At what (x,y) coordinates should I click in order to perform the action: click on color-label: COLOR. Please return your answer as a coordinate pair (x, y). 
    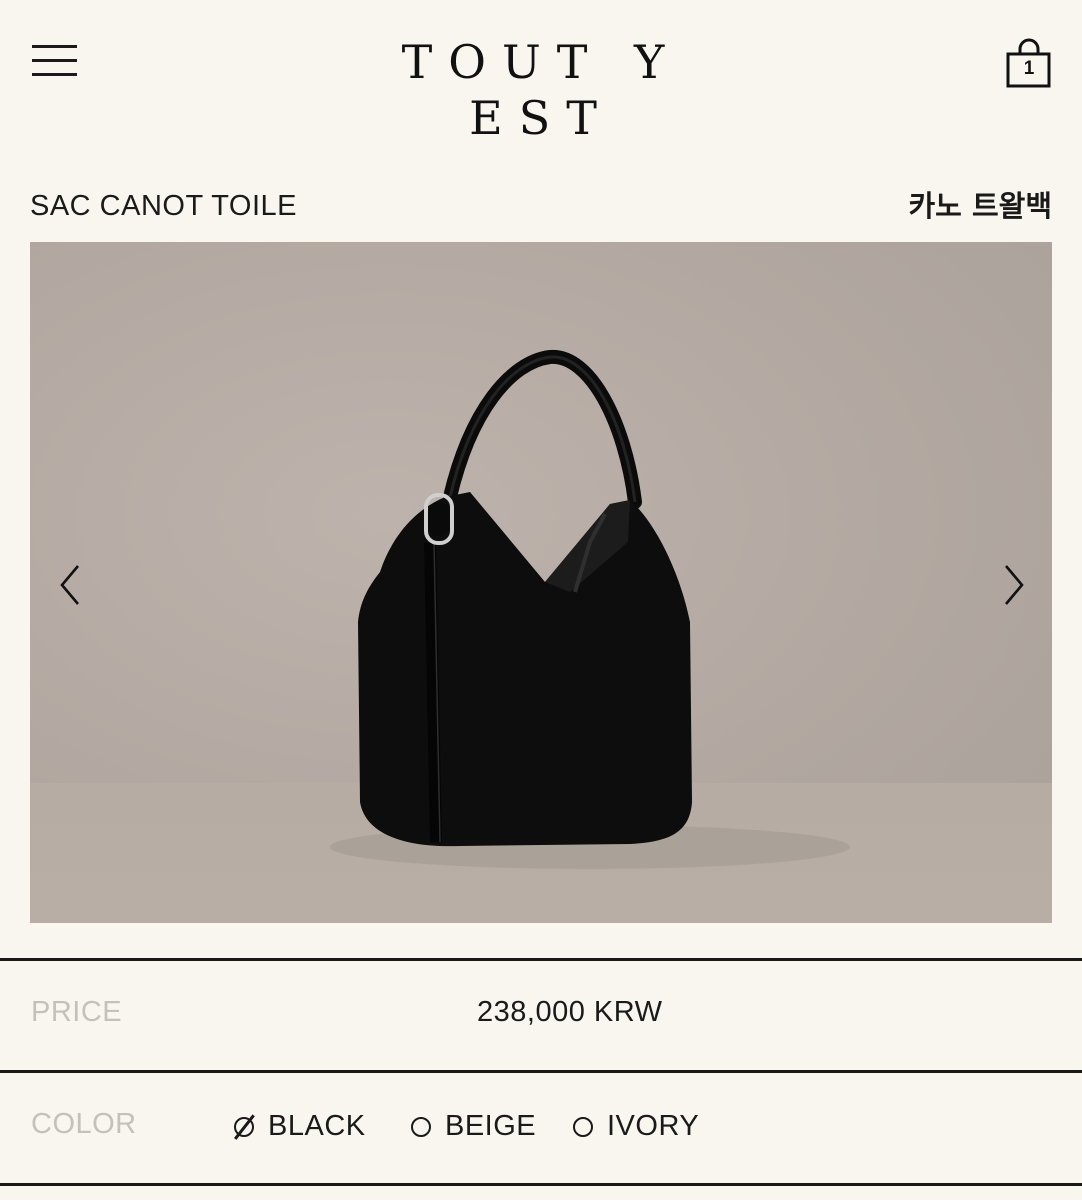
    Looking at the image, I should click on (84, 1124).